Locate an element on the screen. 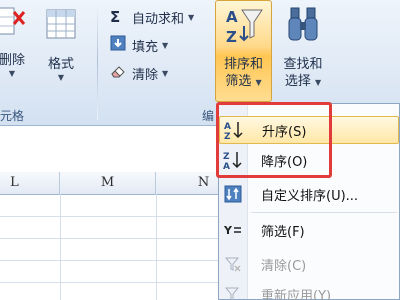 The height and width of the screenshot is (300, 400). group-separator is located at coordinates (97, 62).